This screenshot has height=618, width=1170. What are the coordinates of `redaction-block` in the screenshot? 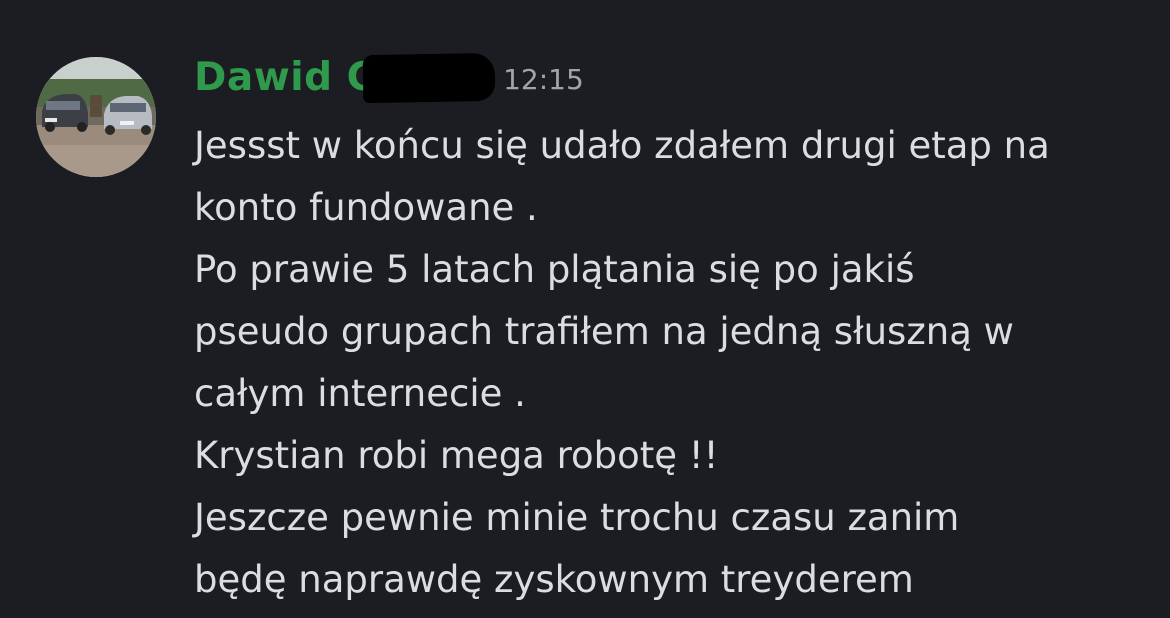 It's located at (429, 78).